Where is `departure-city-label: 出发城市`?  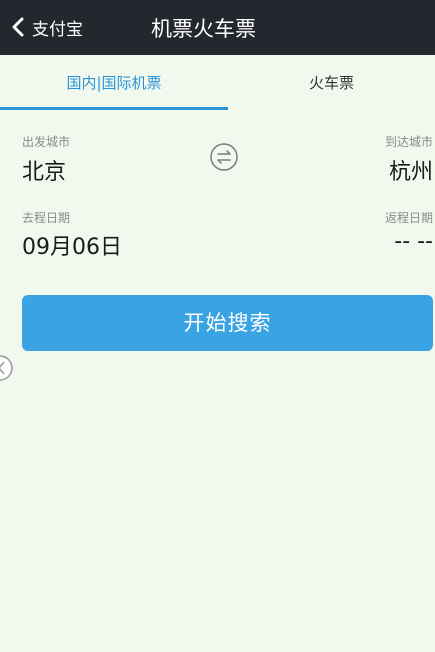 departure-city-label: 出发城市 is located at coordinates (46, 142).